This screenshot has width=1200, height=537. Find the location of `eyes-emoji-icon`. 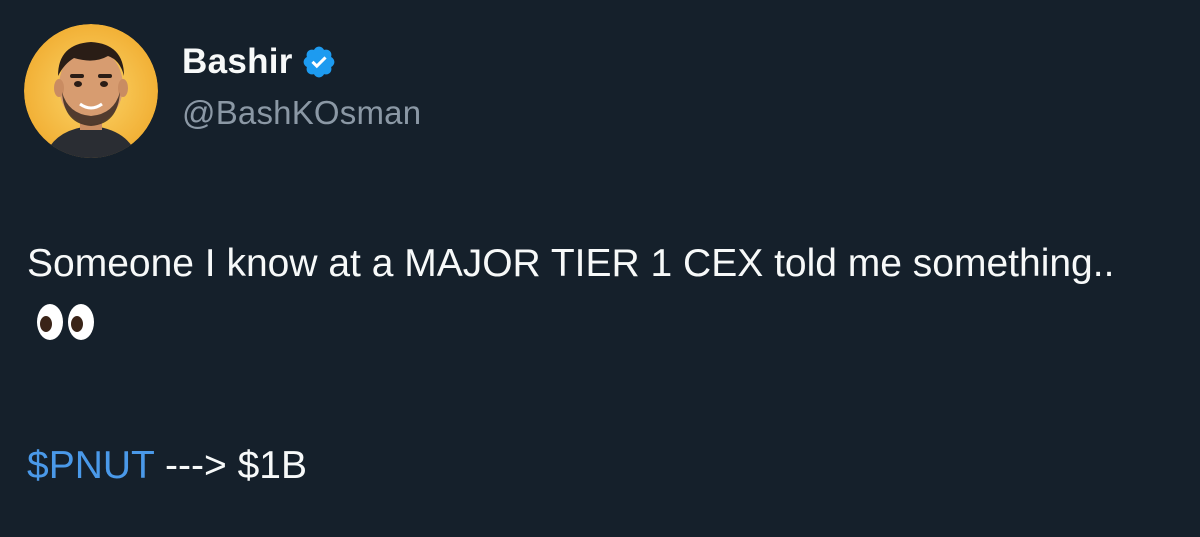

eyes-emoji-icon is located at coordinates (66, 320).